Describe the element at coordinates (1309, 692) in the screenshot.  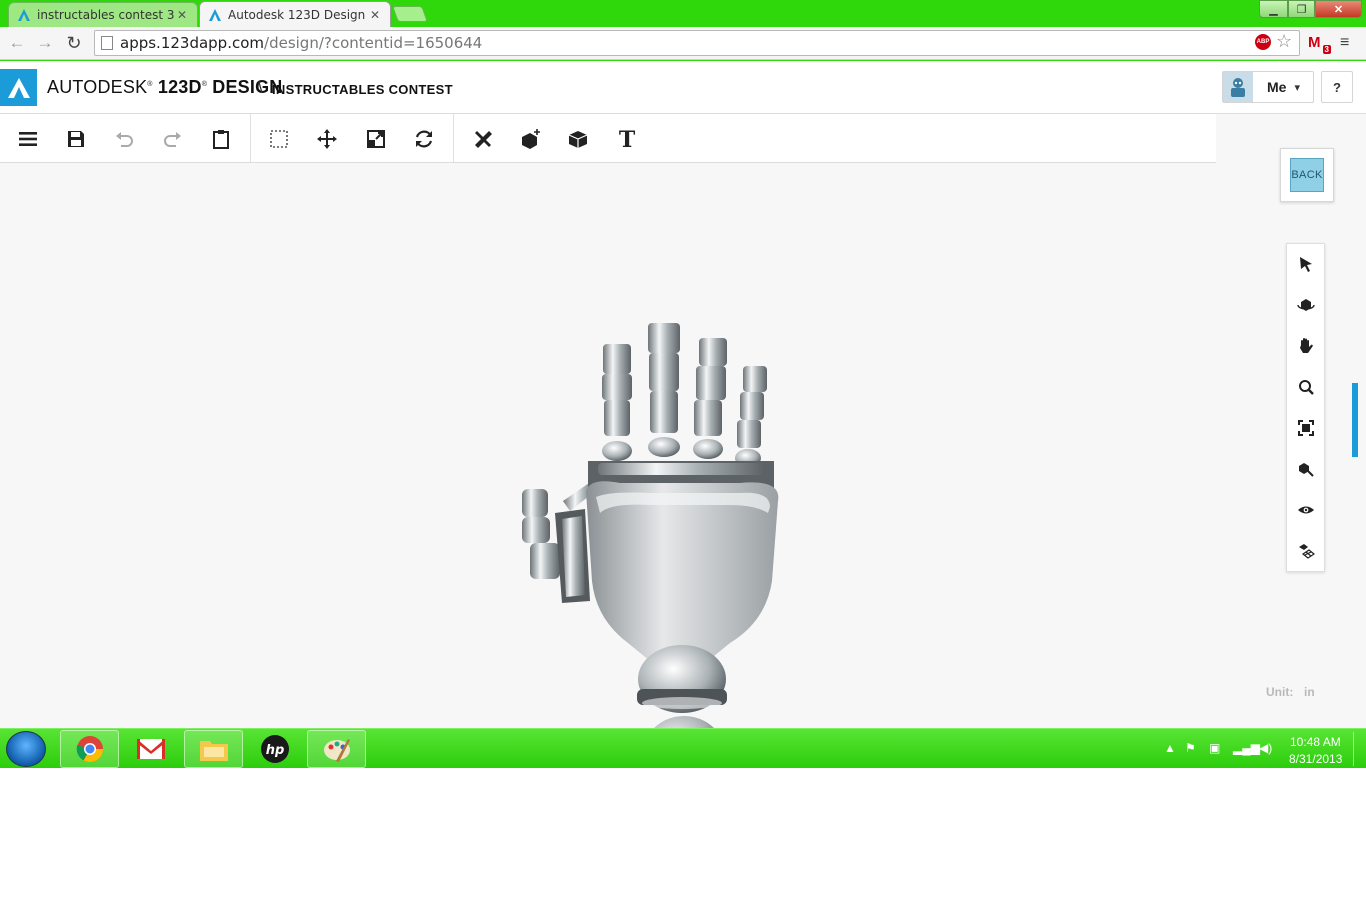
I see `unit-value: in` at that location.